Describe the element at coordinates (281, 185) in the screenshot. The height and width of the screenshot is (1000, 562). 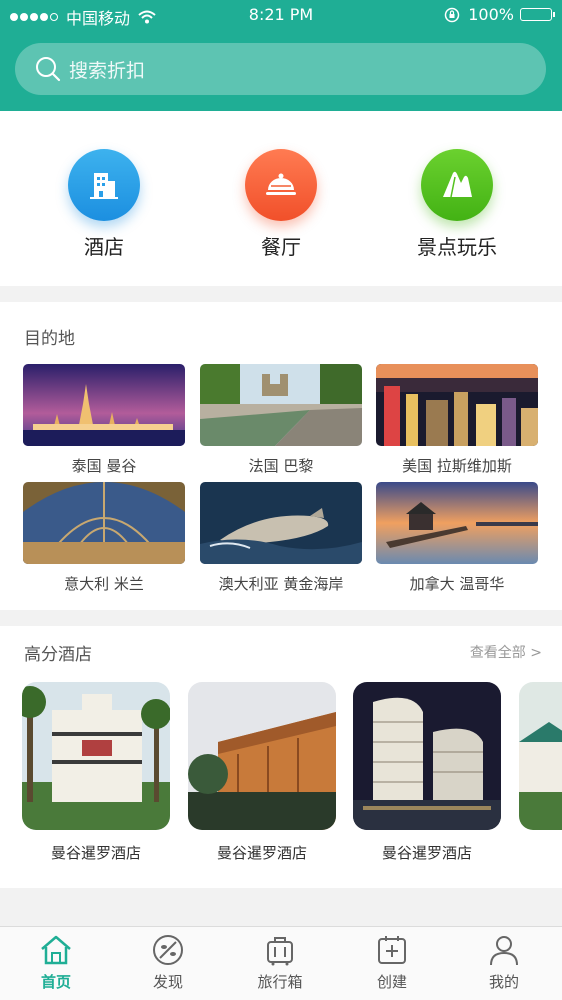
I see `restaurant-cloche-icon` at that location.